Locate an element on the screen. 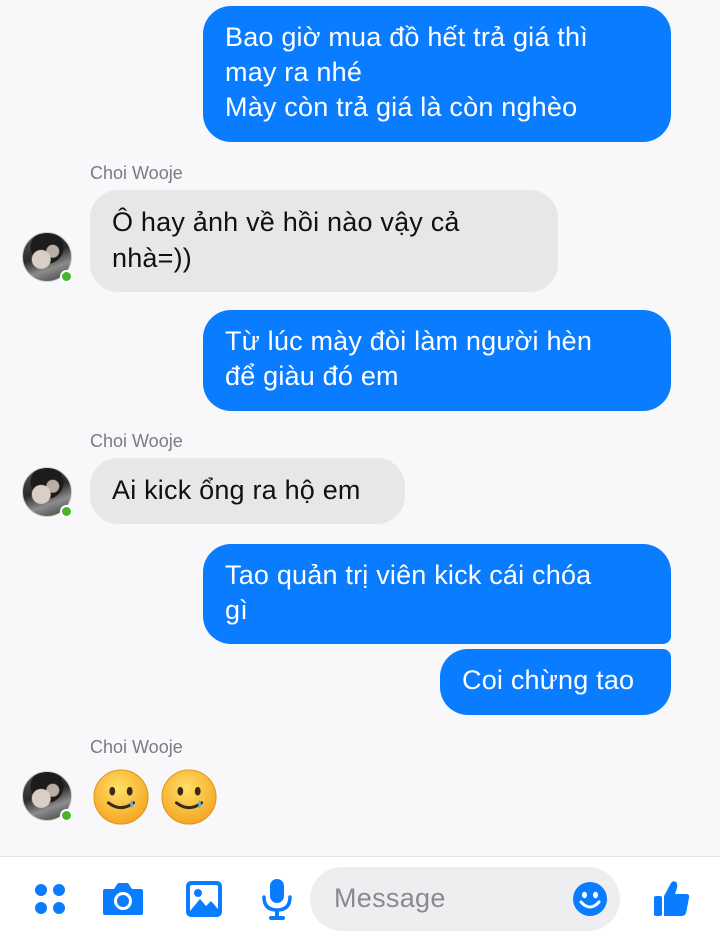 This screenshot has width=720, height=940. camera-button is located at coordinates (123, 899).